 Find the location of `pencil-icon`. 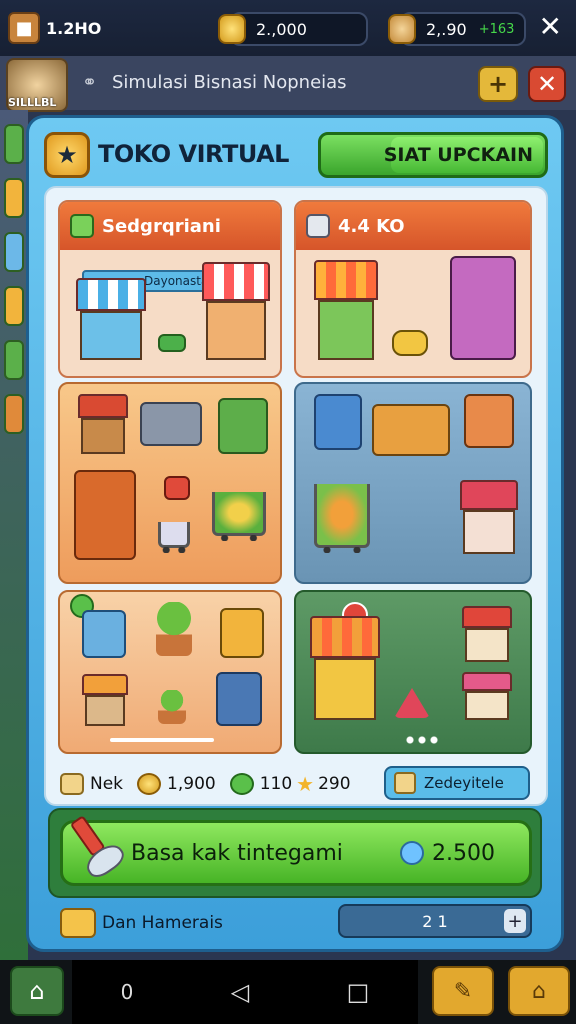

pencil-icon is located at coordinates (318, 226).